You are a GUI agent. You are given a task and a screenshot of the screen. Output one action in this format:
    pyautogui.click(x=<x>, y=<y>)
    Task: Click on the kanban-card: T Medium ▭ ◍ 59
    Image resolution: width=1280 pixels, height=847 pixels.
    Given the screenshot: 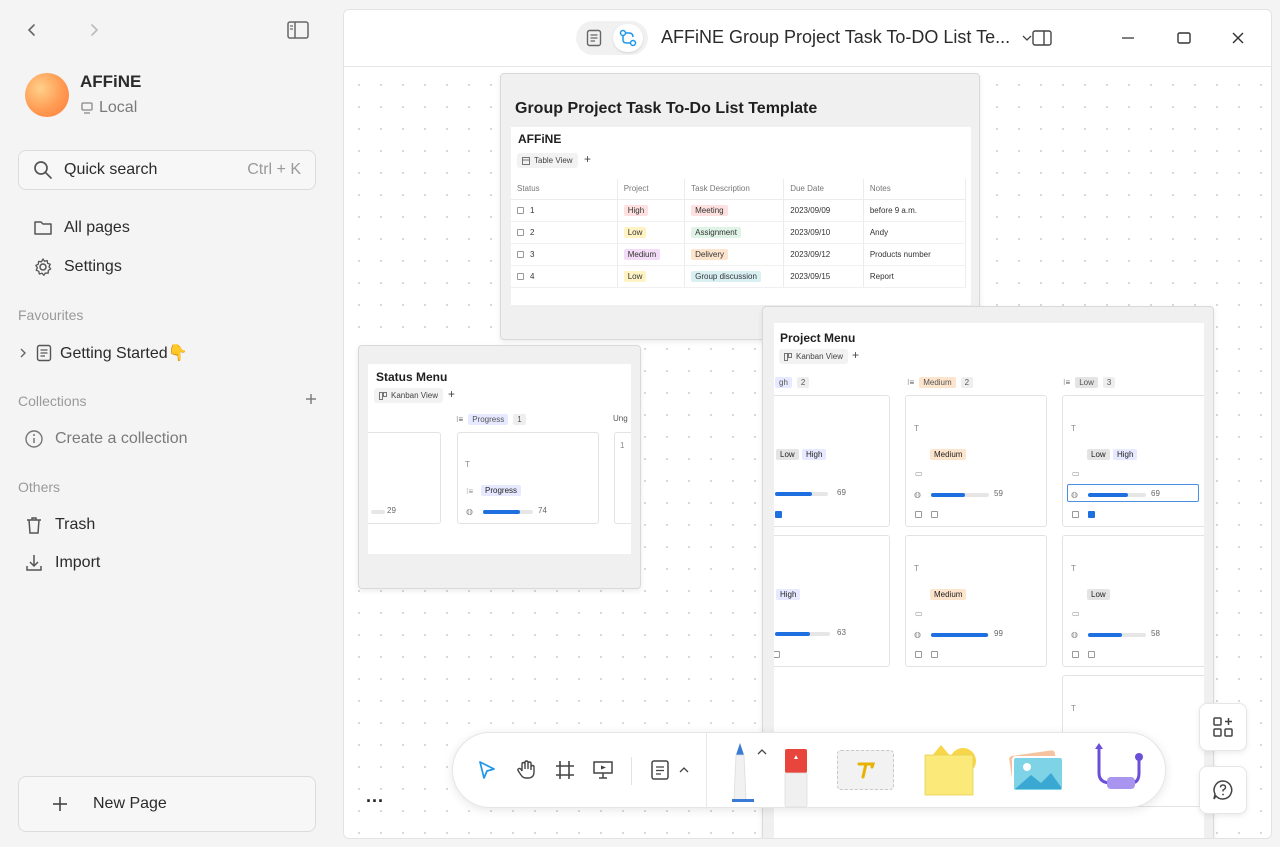 What is the action you would take?
    pyautogui.click(x=976, y=461)
    